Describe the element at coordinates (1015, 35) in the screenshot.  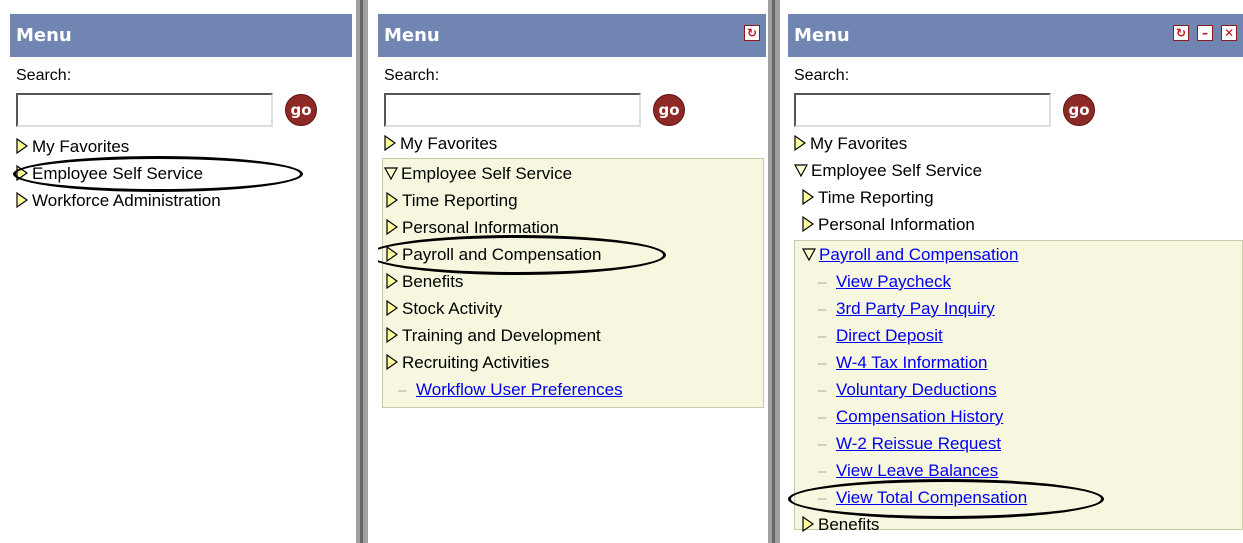
I see `menu-titlebar: Menu ↻ – ✕` at that location.